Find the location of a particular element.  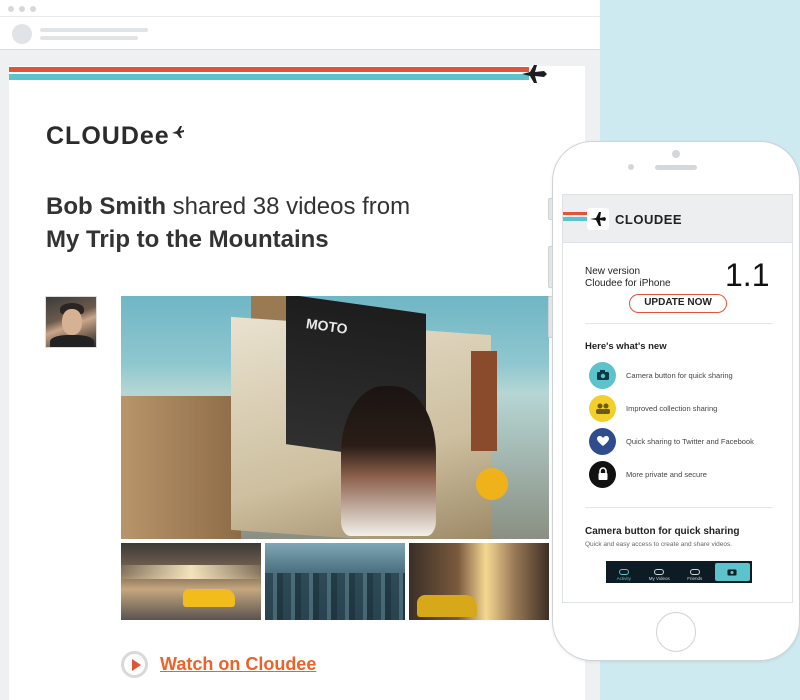

tab-label: Friends is located at coordinates (695, 578).